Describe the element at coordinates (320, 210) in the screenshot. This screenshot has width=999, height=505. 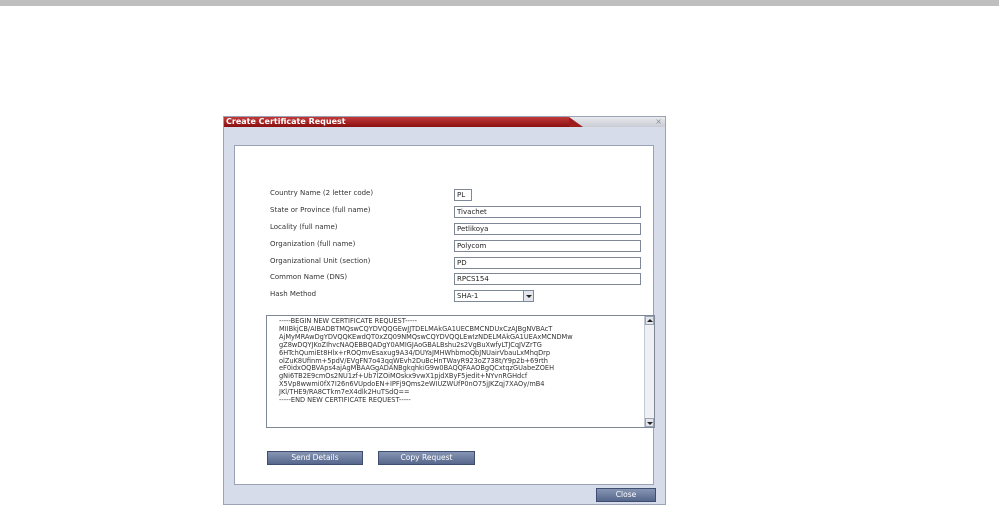
I see `state-label: State or Province (full name)` at that location.